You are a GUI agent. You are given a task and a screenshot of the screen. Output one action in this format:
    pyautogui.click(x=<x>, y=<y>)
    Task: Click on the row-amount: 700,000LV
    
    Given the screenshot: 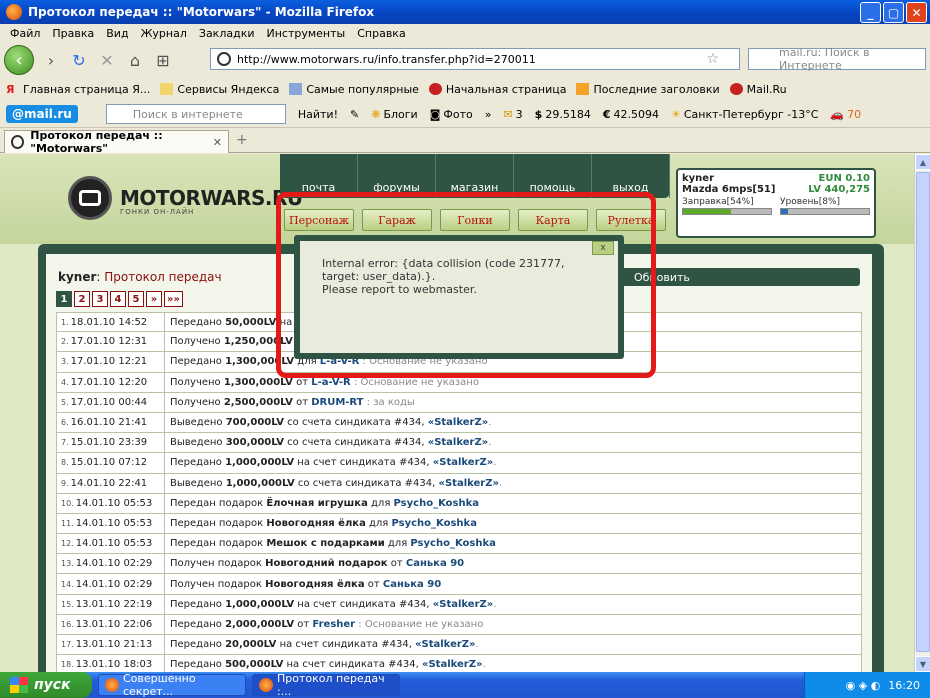 What is the action you would take?
    pyautogui.click(x=254, y=423)
    